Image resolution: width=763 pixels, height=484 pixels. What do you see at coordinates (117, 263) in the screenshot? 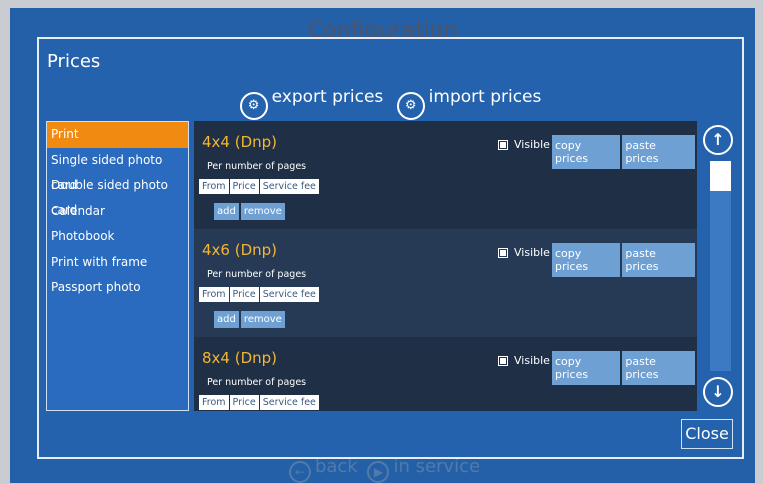
I see `sidebar-item-print-with-frame: Print with frame` at bounding box center [117, 263].